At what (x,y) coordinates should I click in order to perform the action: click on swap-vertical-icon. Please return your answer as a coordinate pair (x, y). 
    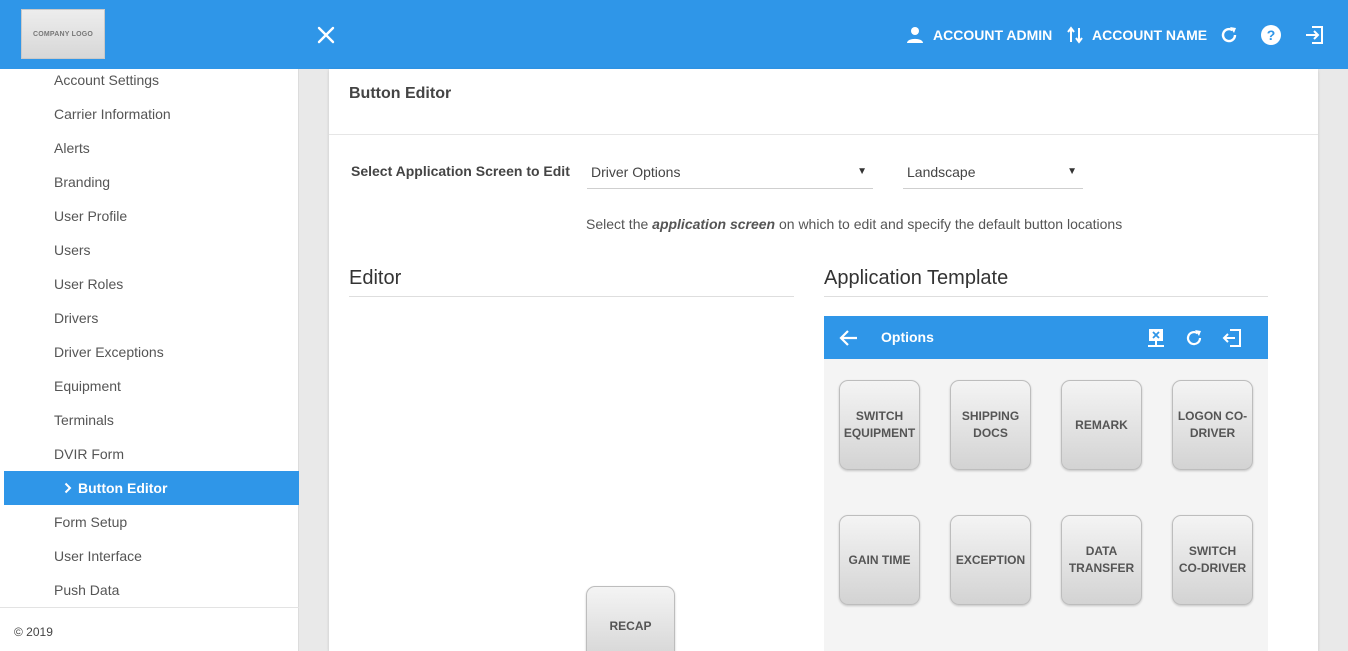
    Looking at the image, I should click on (1075, 35).